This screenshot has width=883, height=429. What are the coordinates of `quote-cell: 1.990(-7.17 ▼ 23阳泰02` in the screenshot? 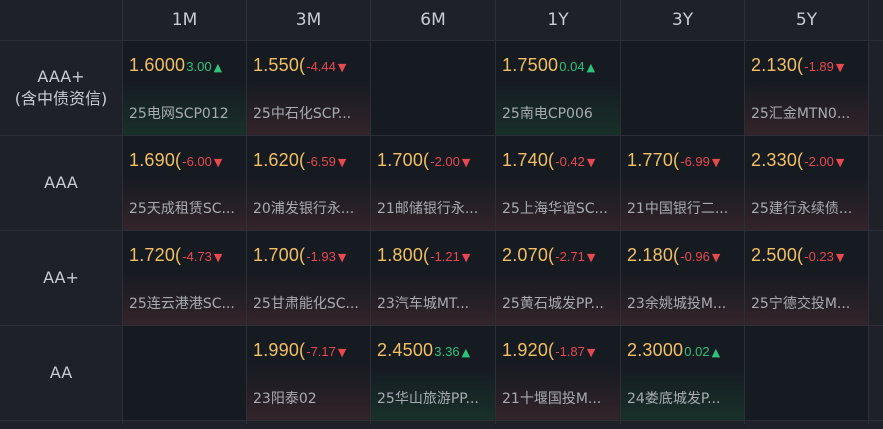 It's located at (308, 373).